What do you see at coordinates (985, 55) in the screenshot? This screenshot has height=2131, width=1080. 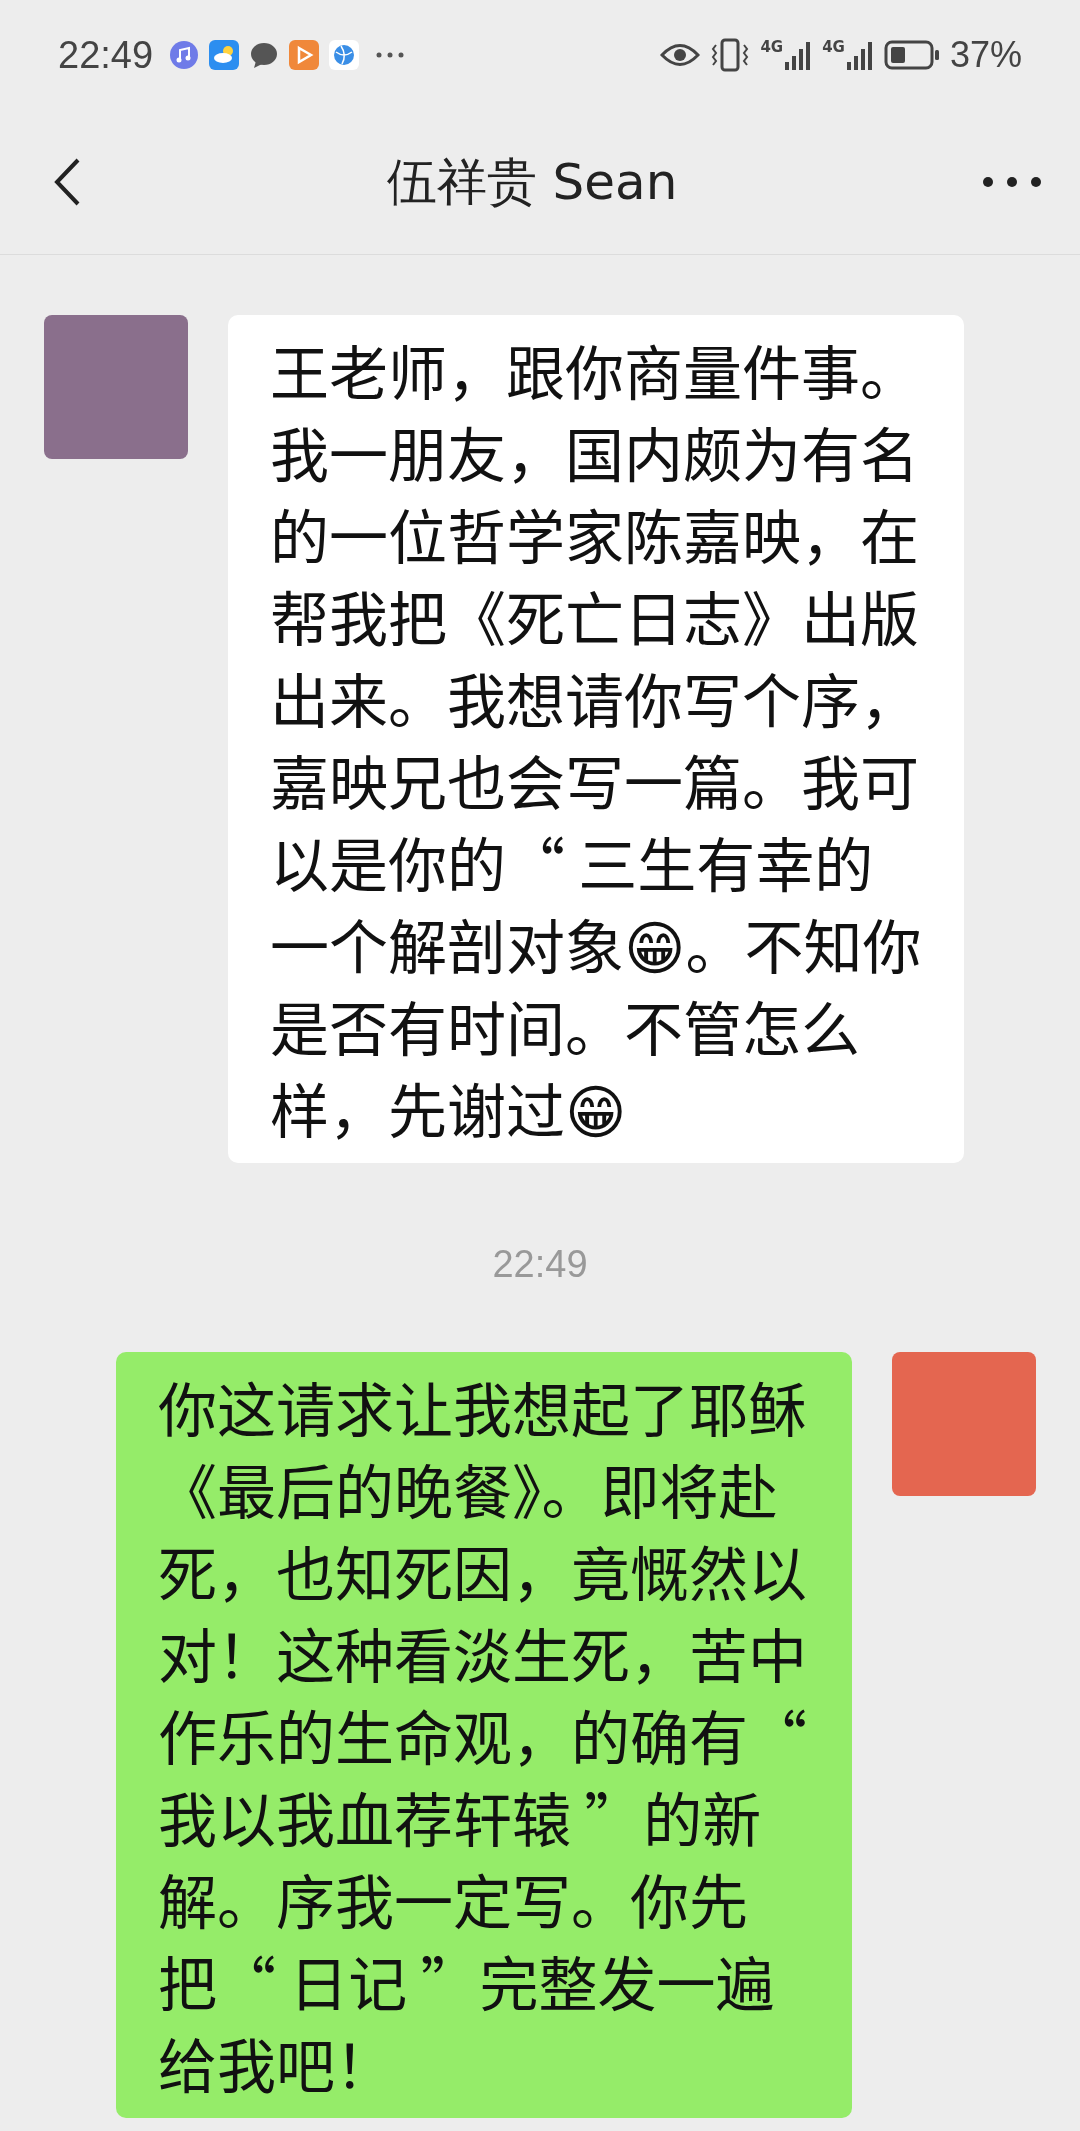 I see `battery-percentage: 37%` at bounding box center [985, 55].